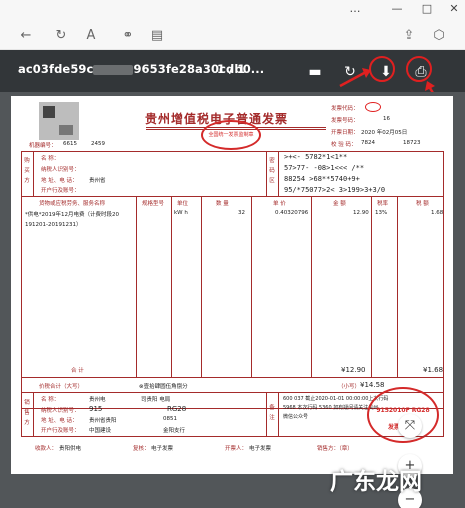 The image size is (465, 508). I want to click on total-divider, so click(232, 377).